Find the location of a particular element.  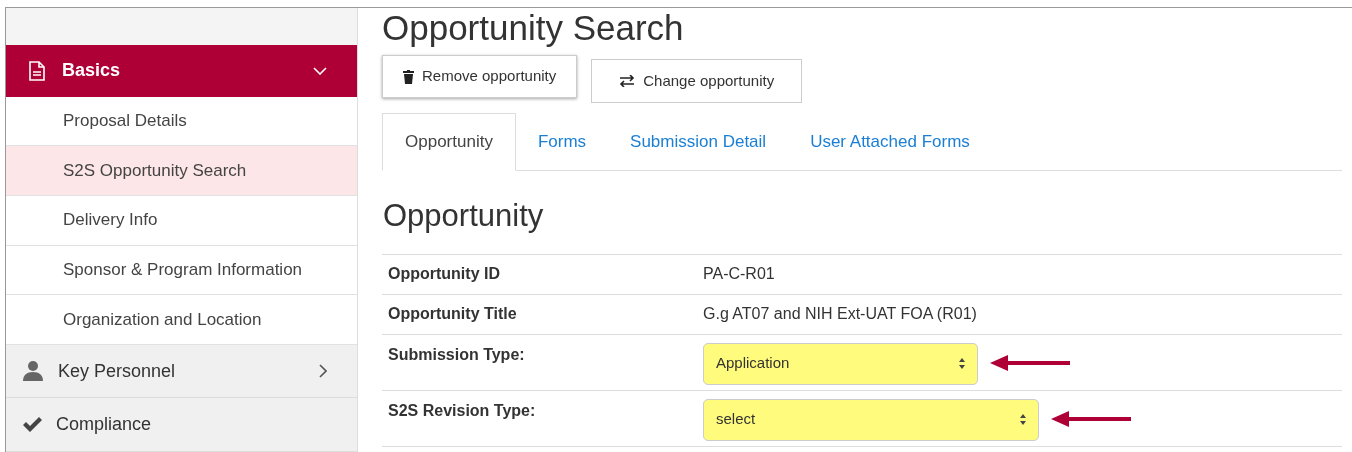

field-value: G.g AT07 and NIH Ext-UAT FOA (R01) is located at coordinates (840, 314).